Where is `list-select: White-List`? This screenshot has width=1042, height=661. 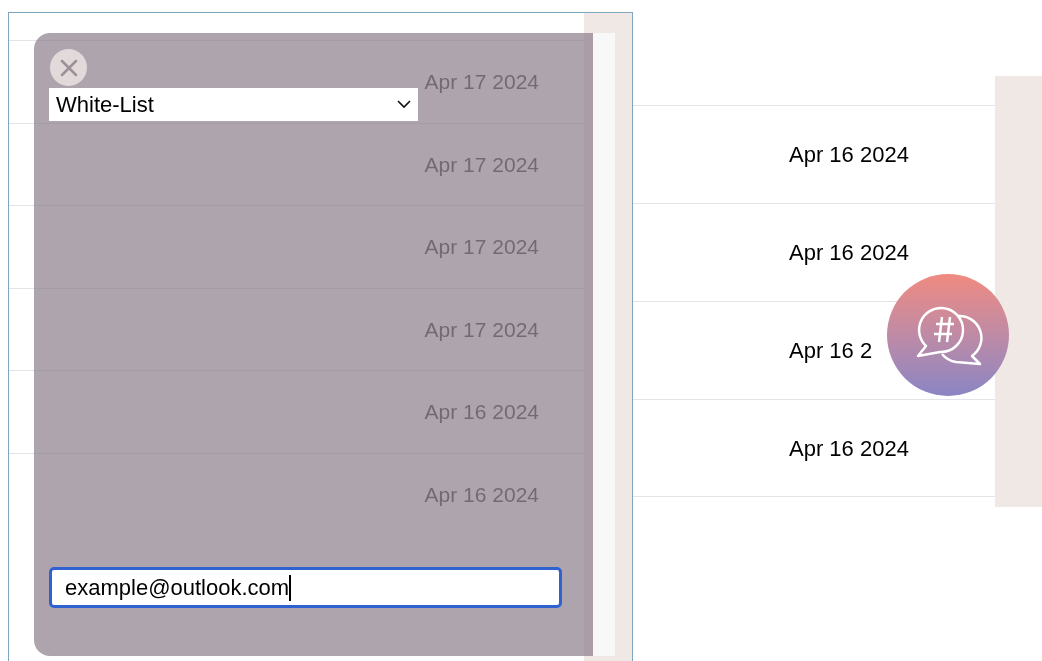 list-select: White-List is located at coordinates (233, 104).